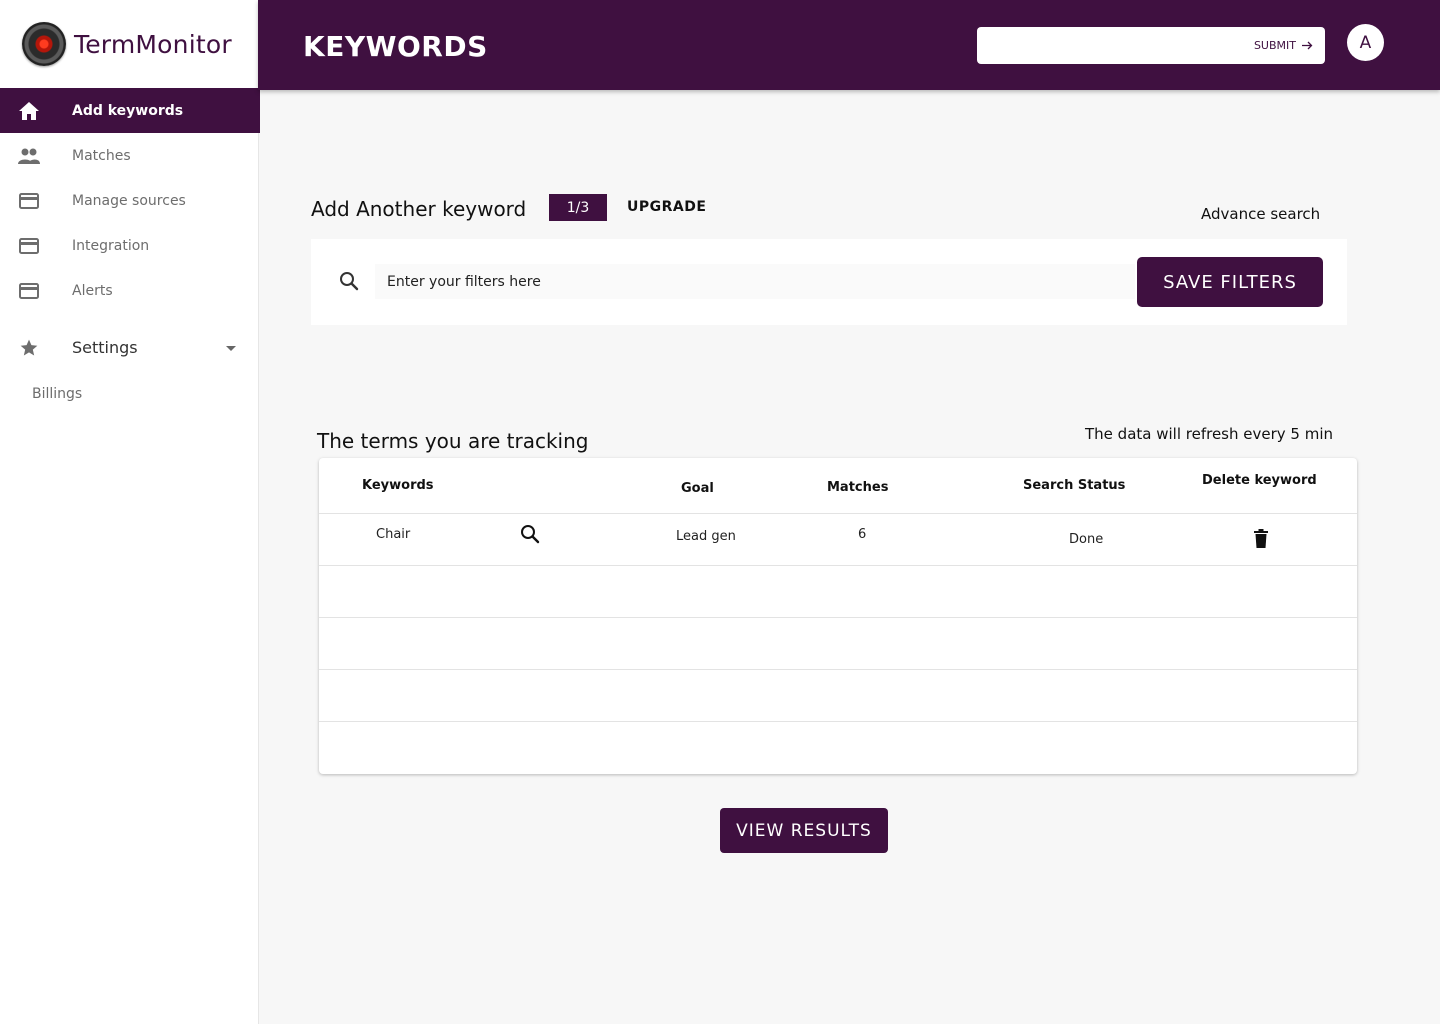  Describe the element at coordinates (1112, 45) in the screenshot. I see `submit-input` at that location.